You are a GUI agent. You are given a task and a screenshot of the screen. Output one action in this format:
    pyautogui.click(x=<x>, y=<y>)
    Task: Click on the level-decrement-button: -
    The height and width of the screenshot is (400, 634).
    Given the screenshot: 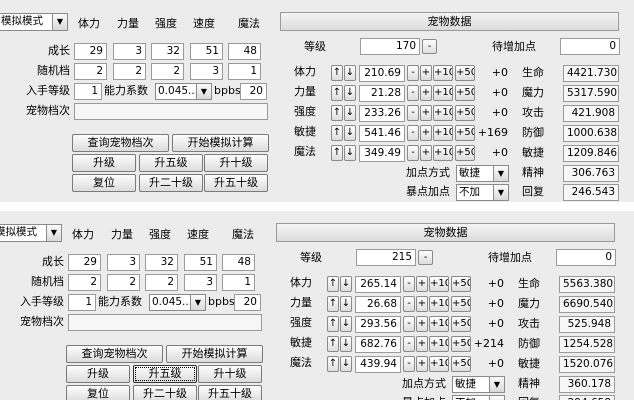 What is the action you would take?
    pyautogui.click(x=429, y=46)
    